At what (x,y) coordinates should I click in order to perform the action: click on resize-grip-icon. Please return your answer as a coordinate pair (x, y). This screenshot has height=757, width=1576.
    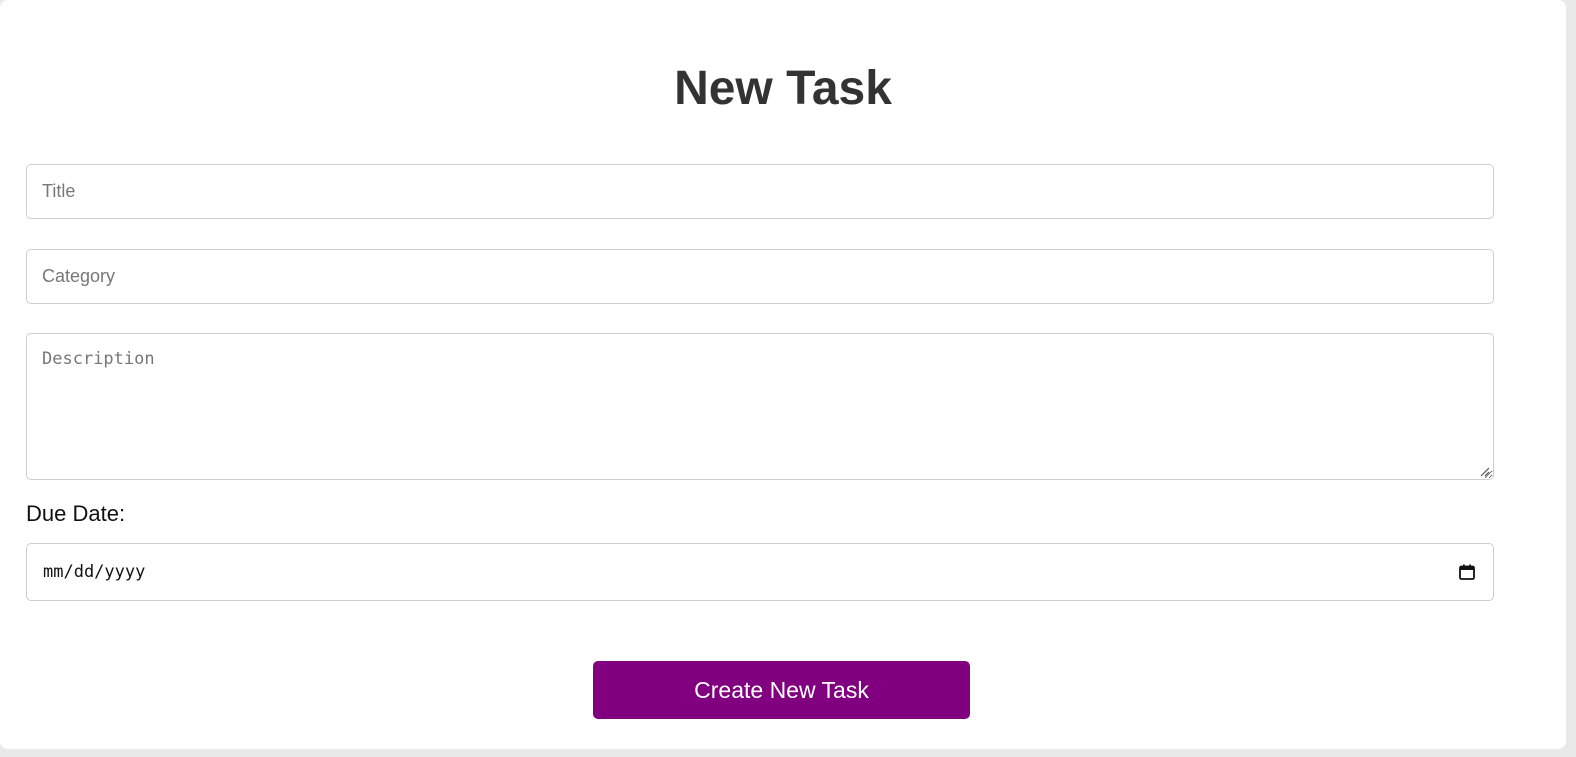
    Looking at the image, I should click on (1484, 470).